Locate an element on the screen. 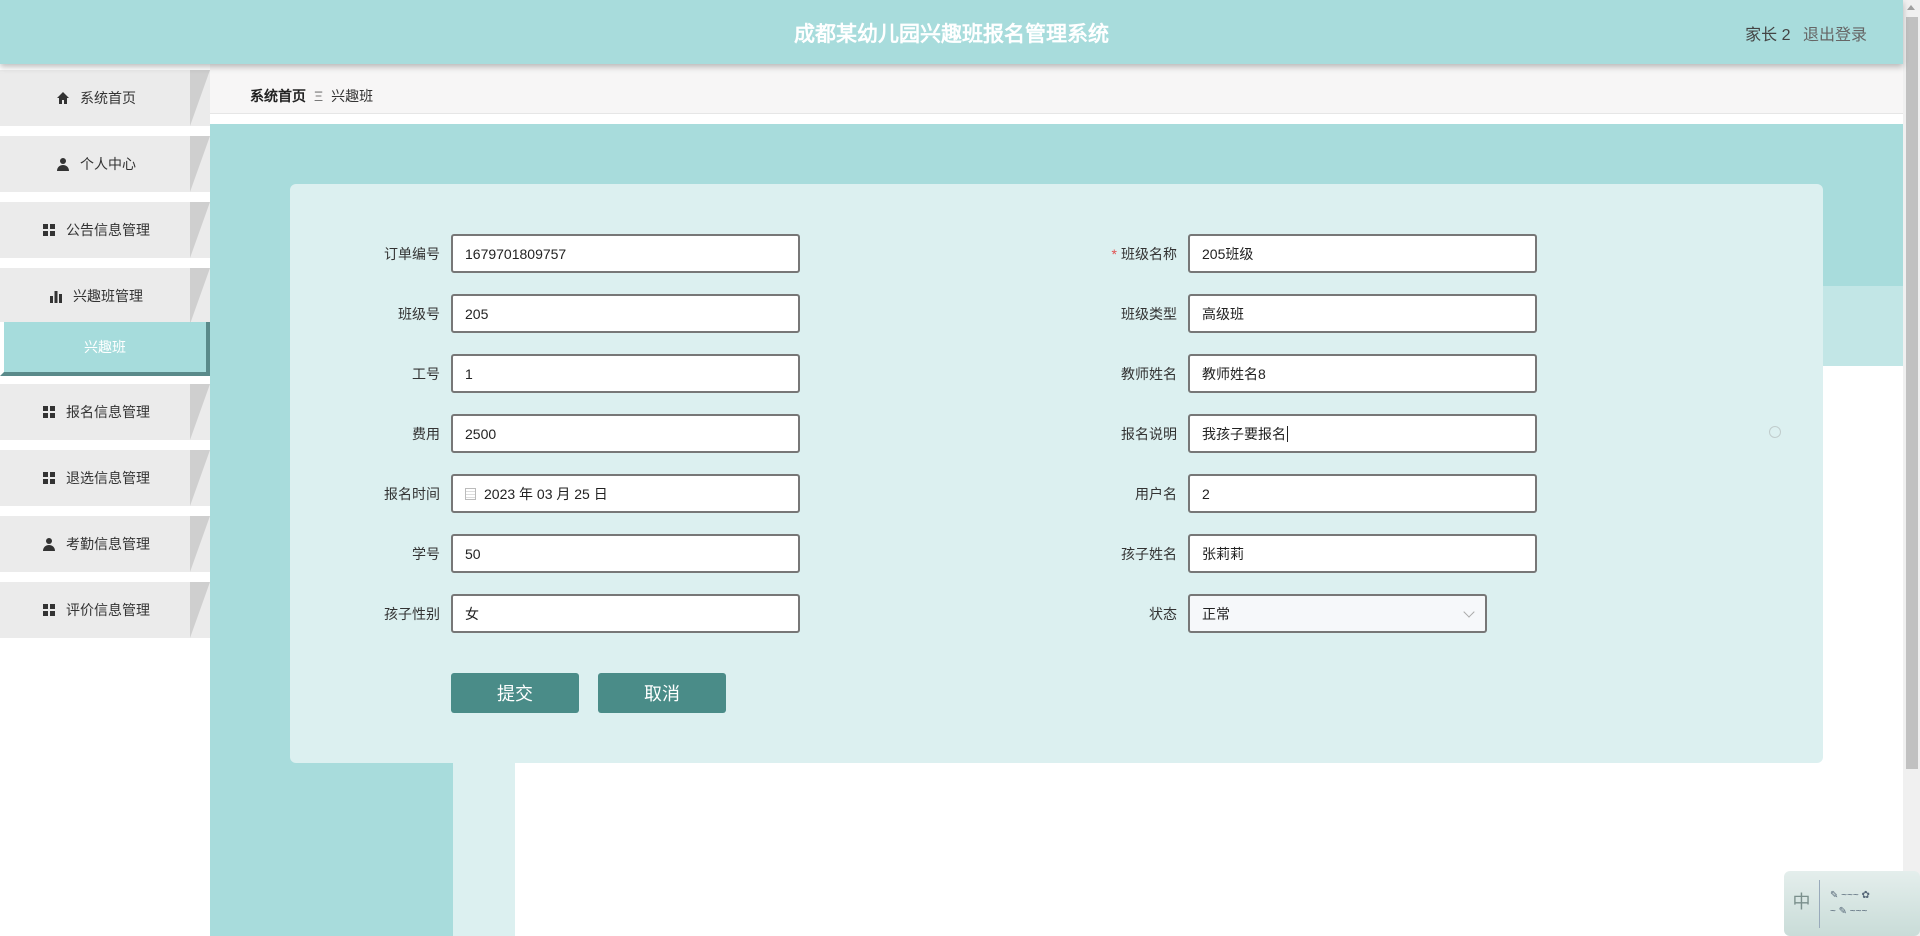 This screenshot has width=1920, height=936. field-label: 工号 is located at coordinates (376, 374).